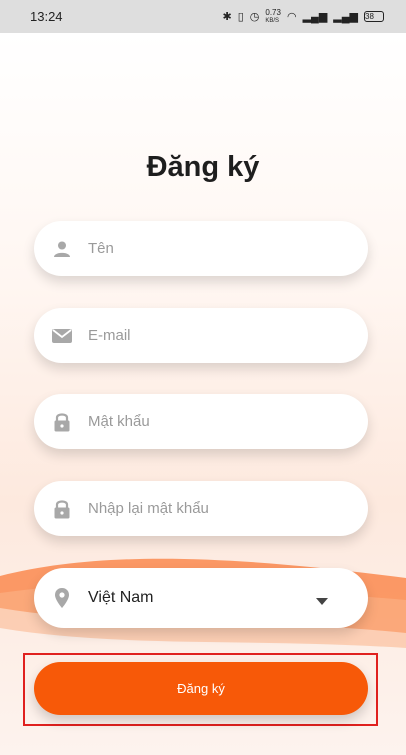 The width and height of the screenshot is (406, 755). I want to click on name-placeholder: Tên, so click(101, 248).